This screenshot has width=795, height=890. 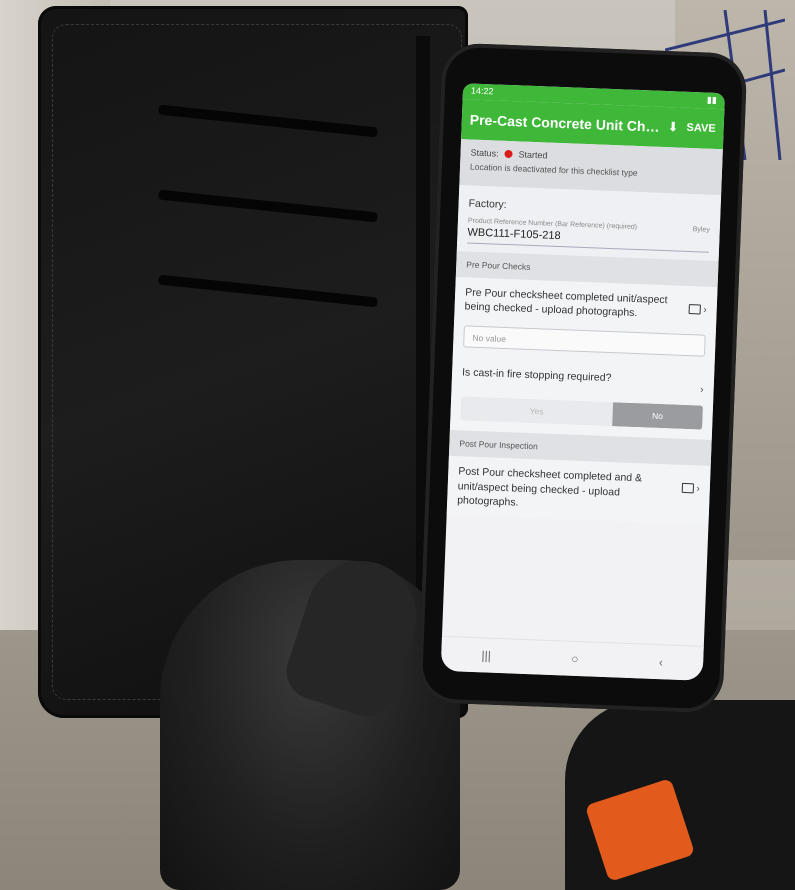 I want to click on clock: 14:22, so click(x=482, y=91).